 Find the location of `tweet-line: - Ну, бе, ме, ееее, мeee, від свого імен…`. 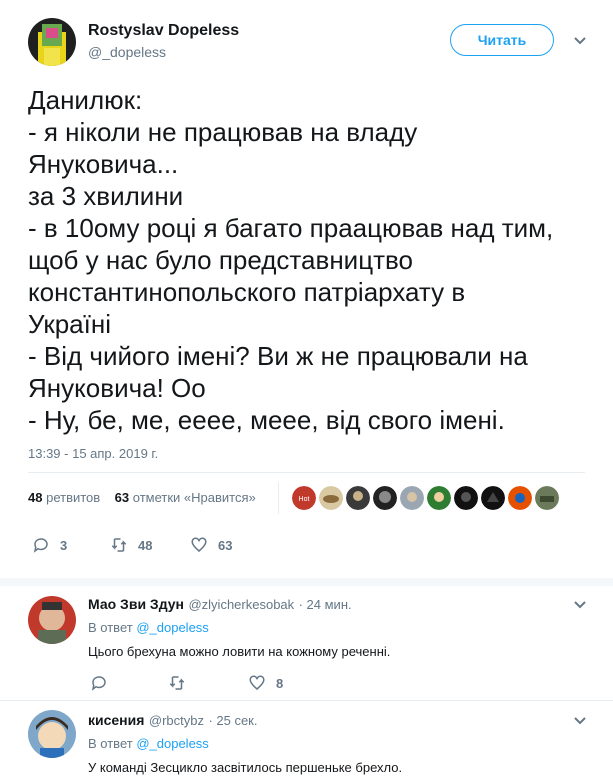

tweet-line: - Ну, бе, ме, ееее, мeee, від свого імен… is located at coordinates (266, 420).